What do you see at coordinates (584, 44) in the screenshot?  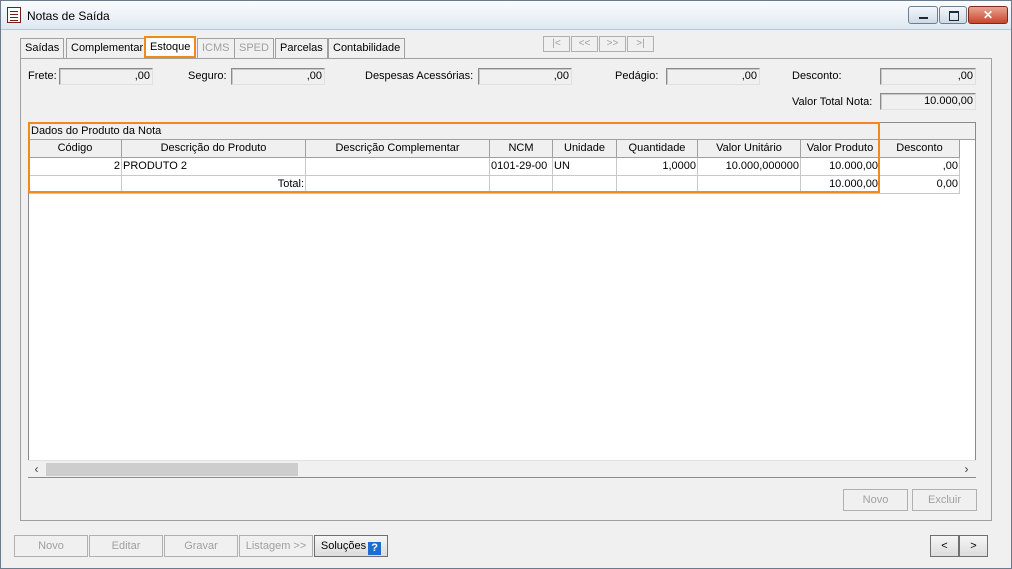 I see `prev-record-button: <<` at bounding box center [584, 44].